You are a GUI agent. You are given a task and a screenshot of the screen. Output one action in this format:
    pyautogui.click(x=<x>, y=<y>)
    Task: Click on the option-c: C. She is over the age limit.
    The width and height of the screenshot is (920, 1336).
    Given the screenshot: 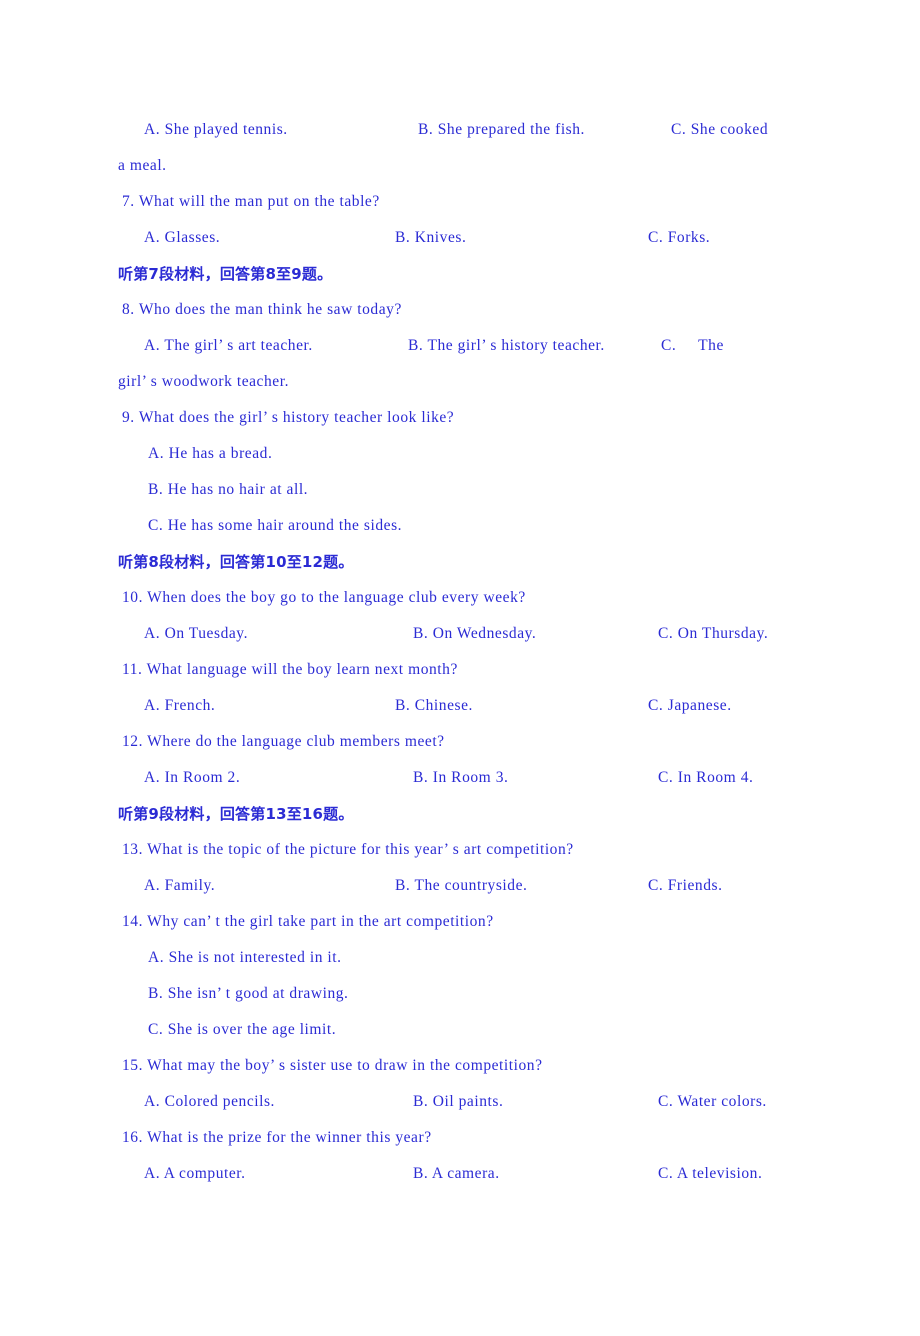 What is the action you would take?
    pyautogui.click(x=242, y=1029)
    